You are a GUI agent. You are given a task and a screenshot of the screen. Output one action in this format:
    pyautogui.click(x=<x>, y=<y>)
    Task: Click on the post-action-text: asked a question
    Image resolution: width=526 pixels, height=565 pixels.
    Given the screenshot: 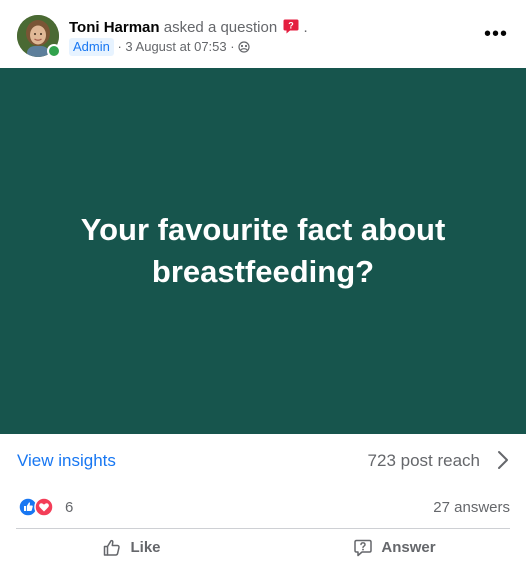 What is the action you would take?
    pyautogui.click(x=220, y=27)
    